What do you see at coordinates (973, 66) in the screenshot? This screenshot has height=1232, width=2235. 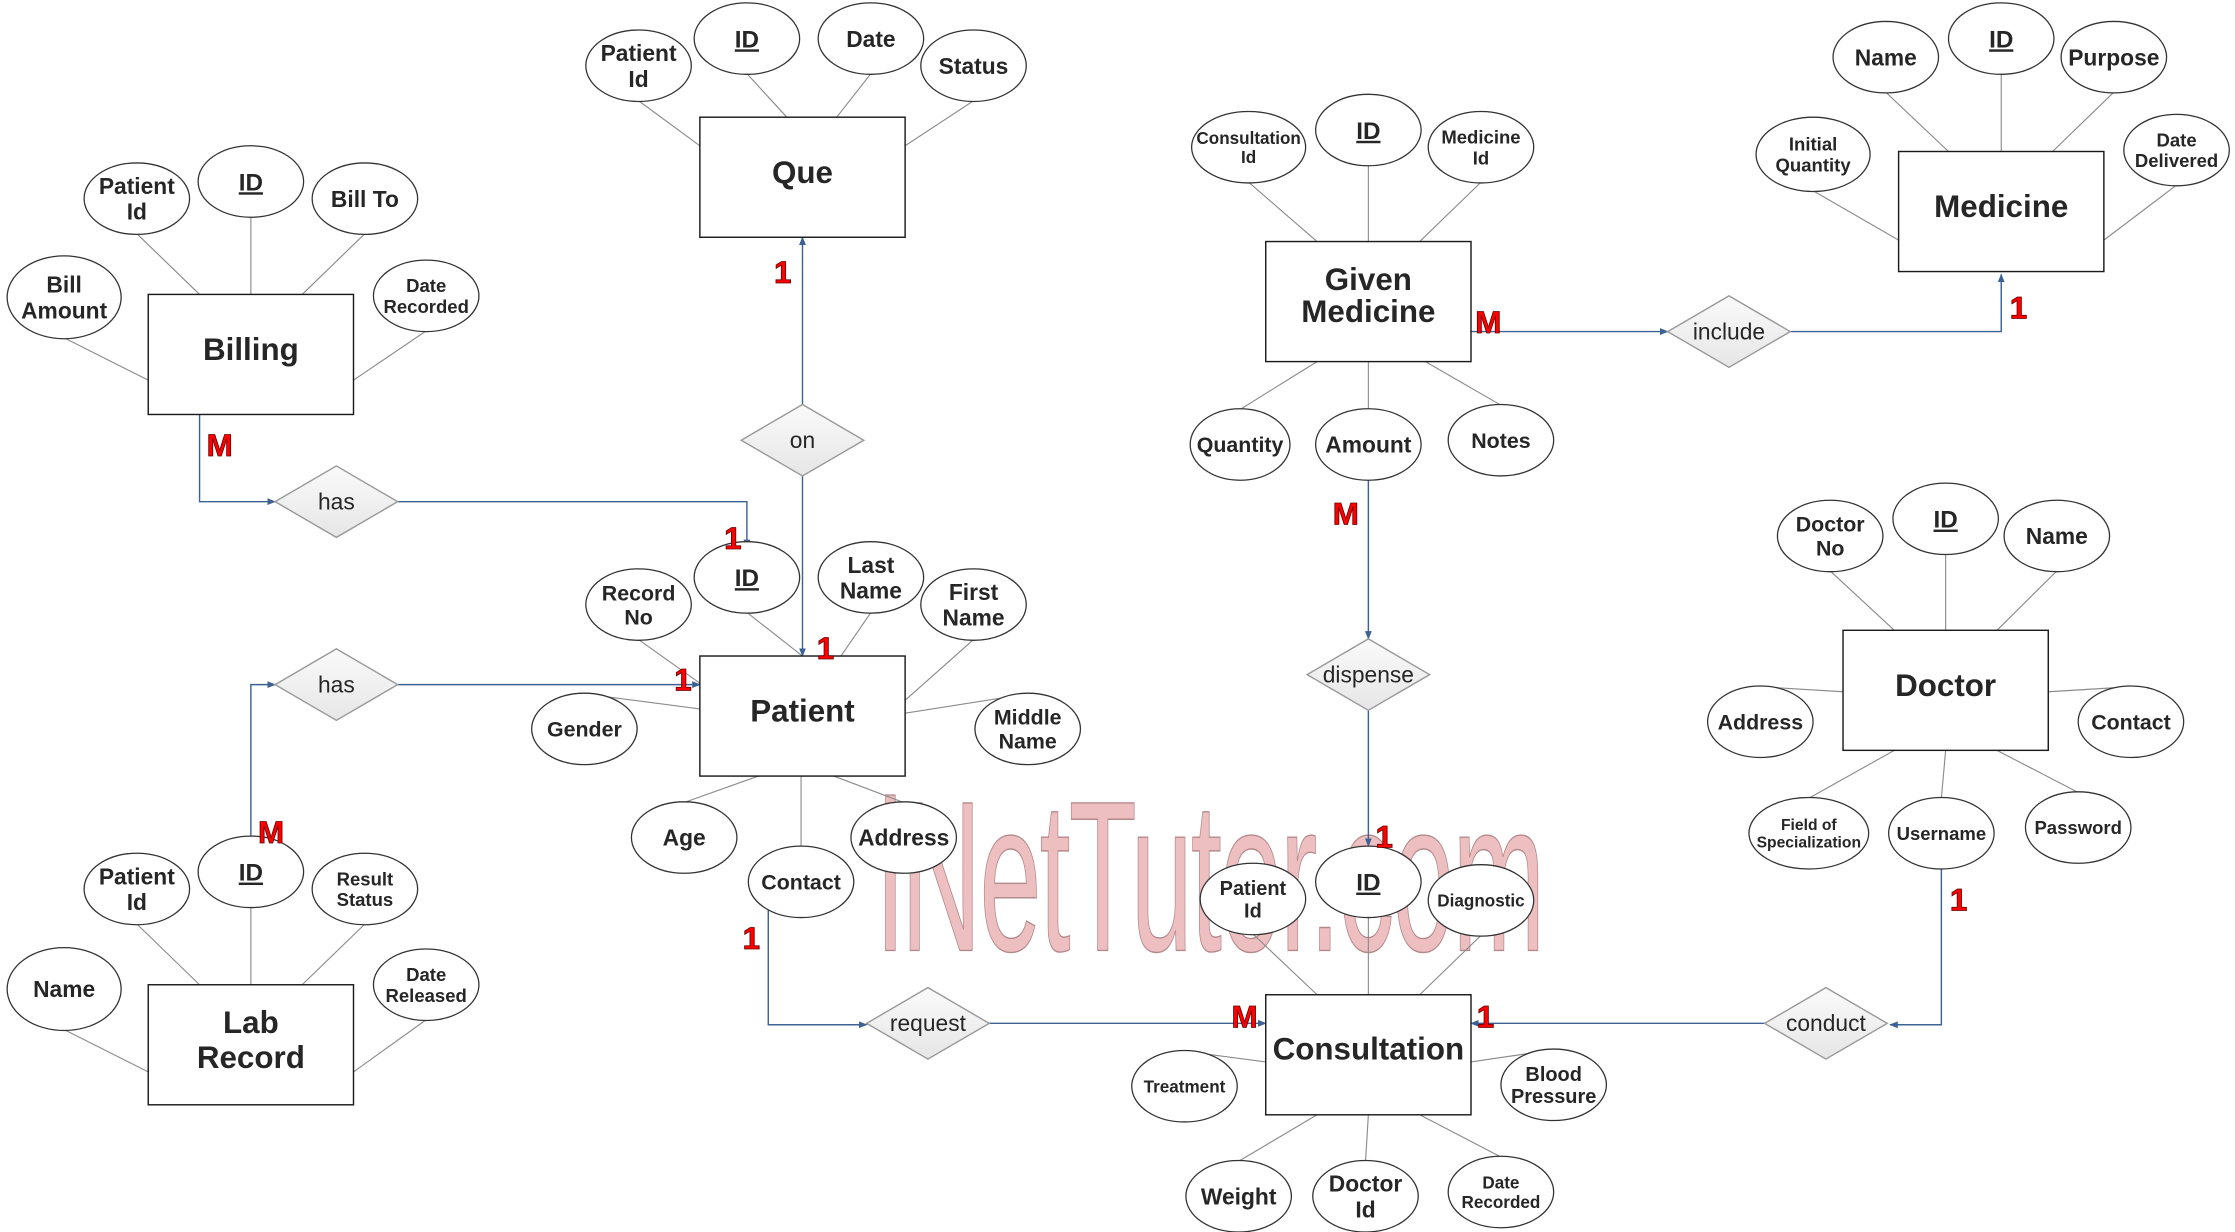 I see `attribute-que-status: Status` at bounding box center [973, 66].